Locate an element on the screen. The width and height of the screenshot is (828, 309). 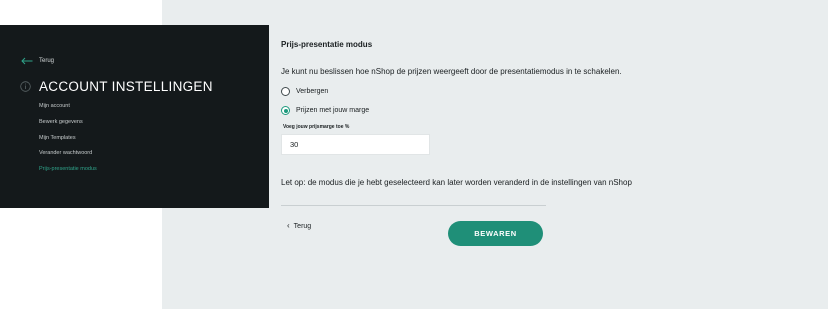
sidebar-item-price-presentation: Prijs-presentatie modus is located at coordinates (68, 171).